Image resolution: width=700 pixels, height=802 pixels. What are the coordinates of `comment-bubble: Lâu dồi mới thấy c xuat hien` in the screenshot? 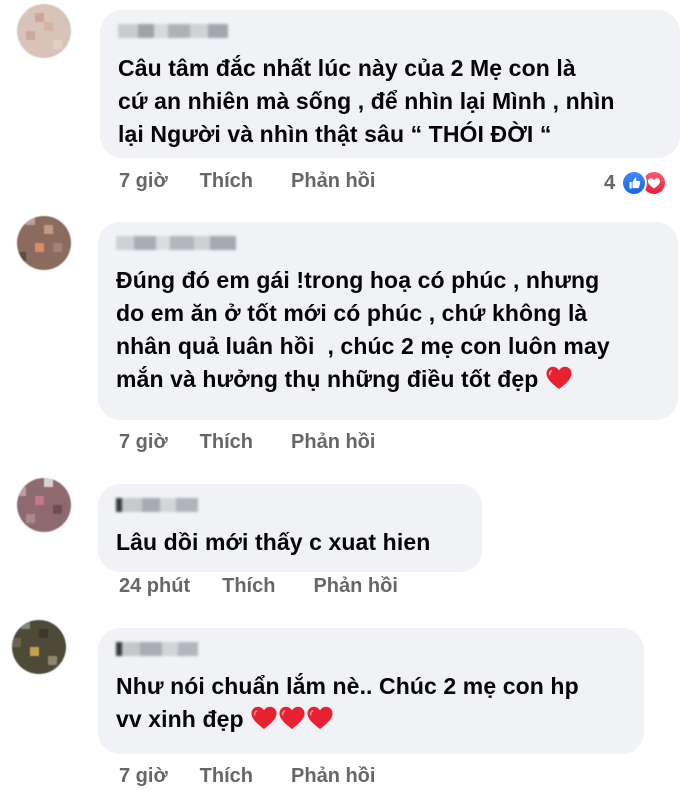 It's located at (290, 528).